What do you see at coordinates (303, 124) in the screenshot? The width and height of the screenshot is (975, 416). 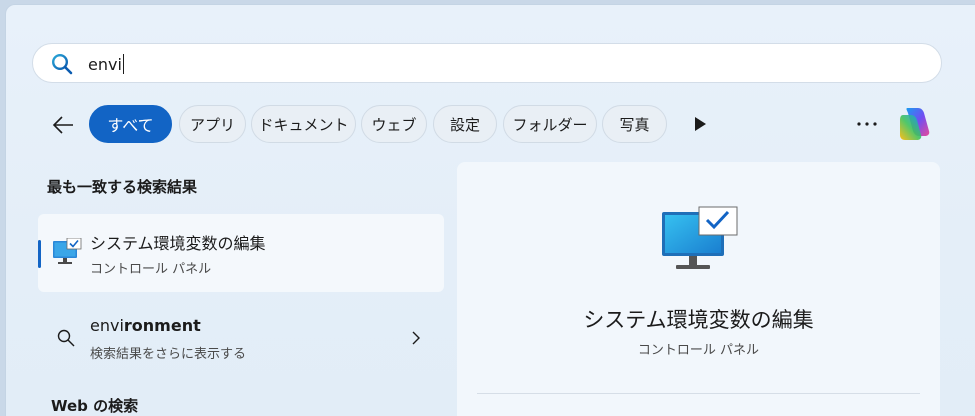 I see `filter-chip-documents: ドキュメント` at bounding box center [303, 124].